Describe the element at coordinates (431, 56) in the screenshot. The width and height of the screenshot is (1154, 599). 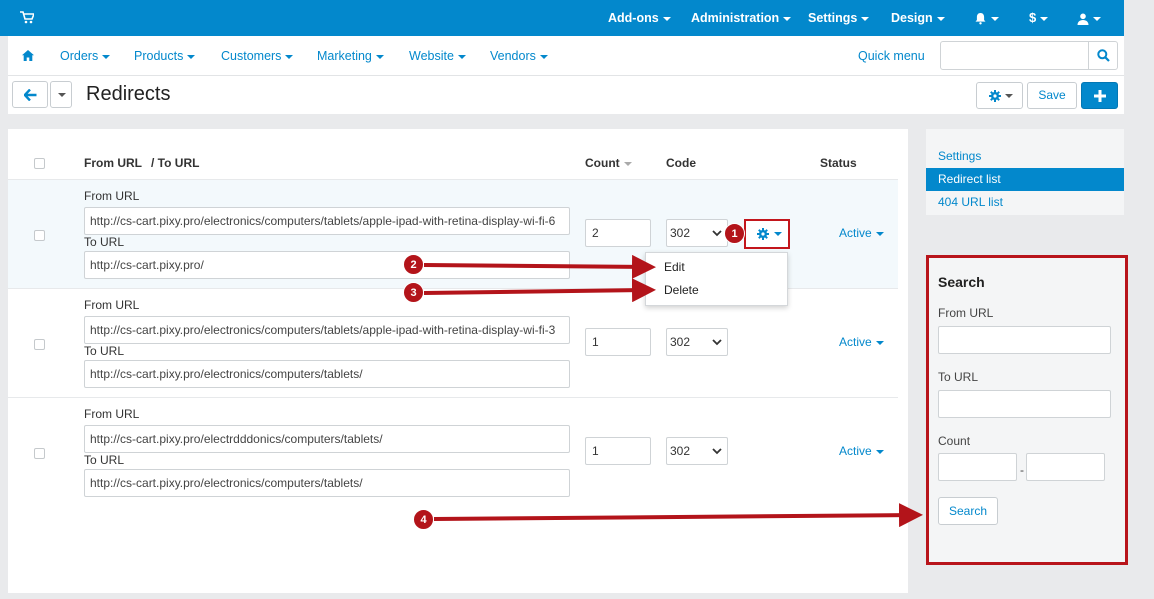
I see `nav-website-label: Website` at that location.